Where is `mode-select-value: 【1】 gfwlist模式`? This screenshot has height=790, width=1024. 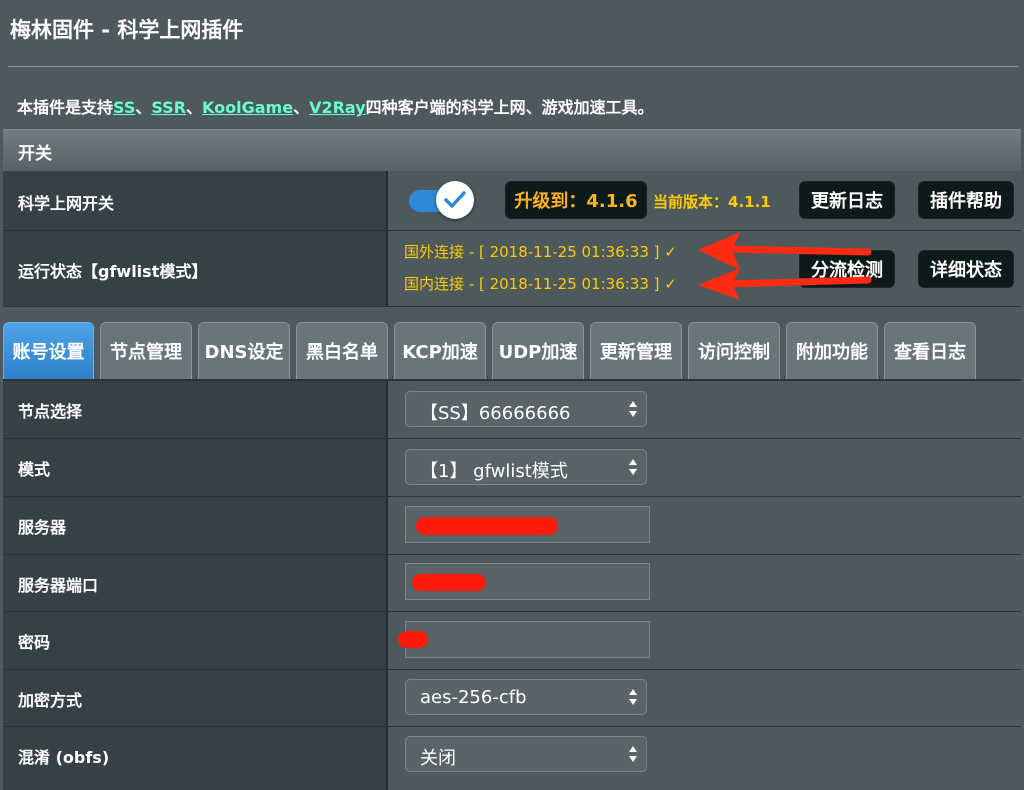 mode-select-value: 【1】 gfwlist模式 is located at coordinates (494, 471).